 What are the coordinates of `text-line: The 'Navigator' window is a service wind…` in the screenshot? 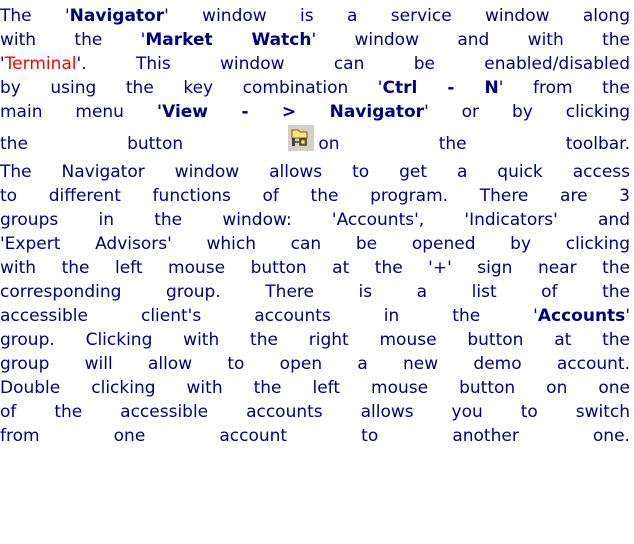 It's located at (315, 16).